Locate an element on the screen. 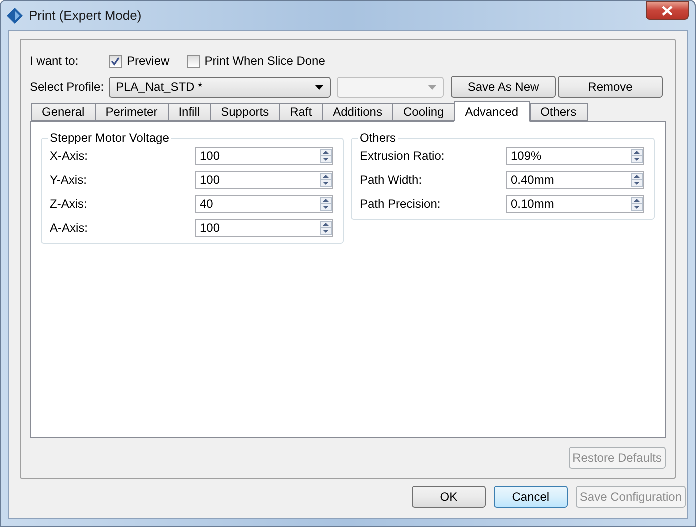 The height and width of the screenshot is (527, 696). spin-box: 0.40mm is located at coordinates (575, 180).